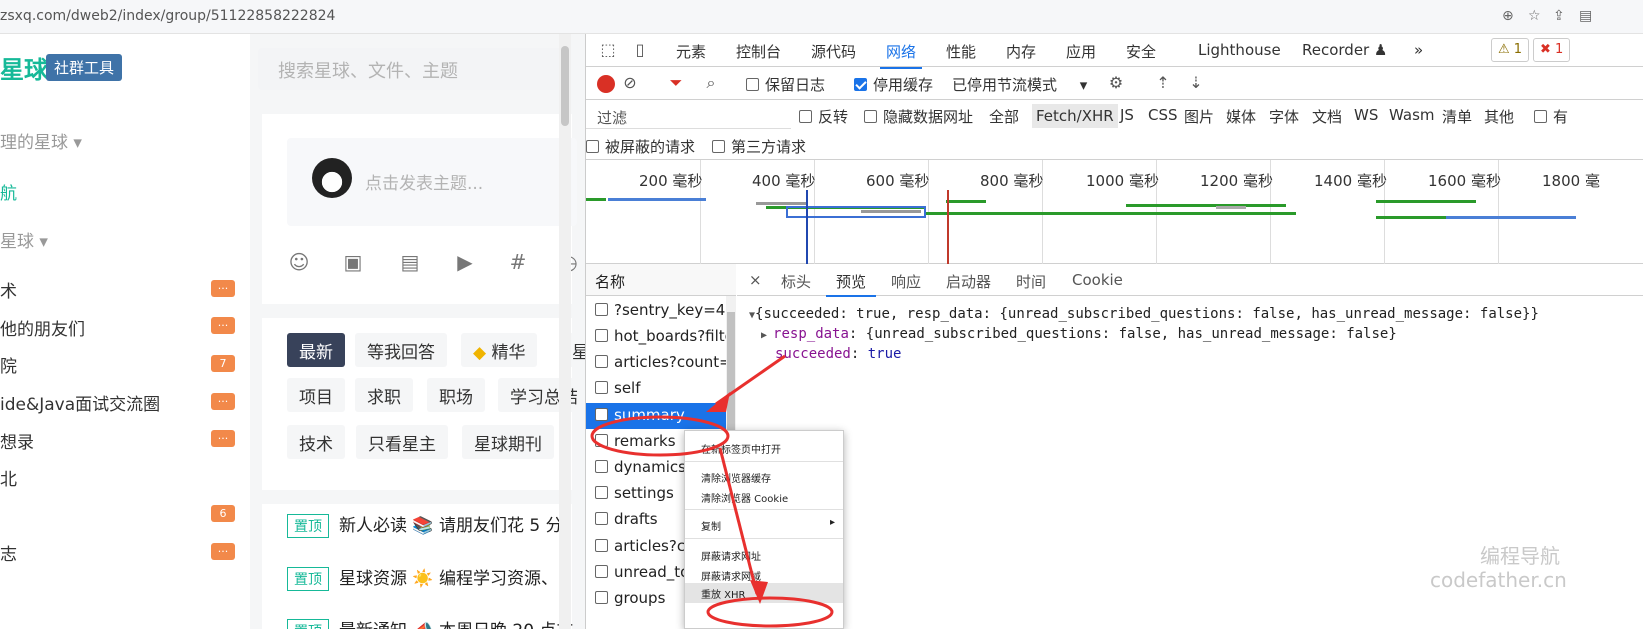  Describe the element at coordinates (508, 442) in the screenshot. I see `tag-journal: 星球期刊` at that location.